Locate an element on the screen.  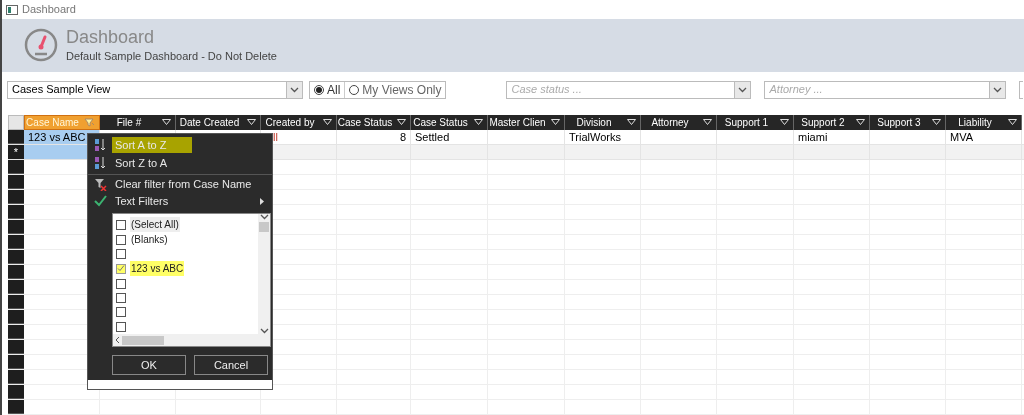
column-header: Master Clien is located at coordinates (526, 122).